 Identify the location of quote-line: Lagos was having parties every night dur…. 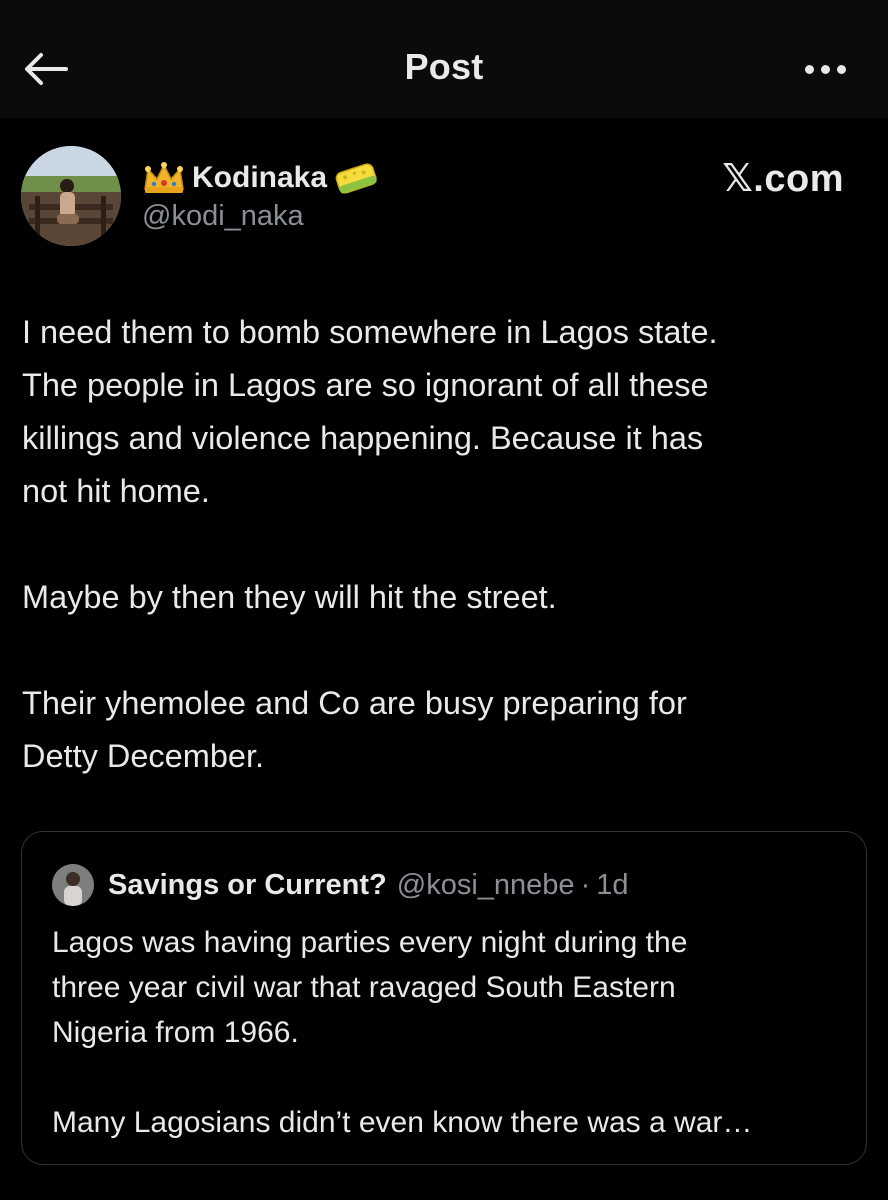
(370, 942).